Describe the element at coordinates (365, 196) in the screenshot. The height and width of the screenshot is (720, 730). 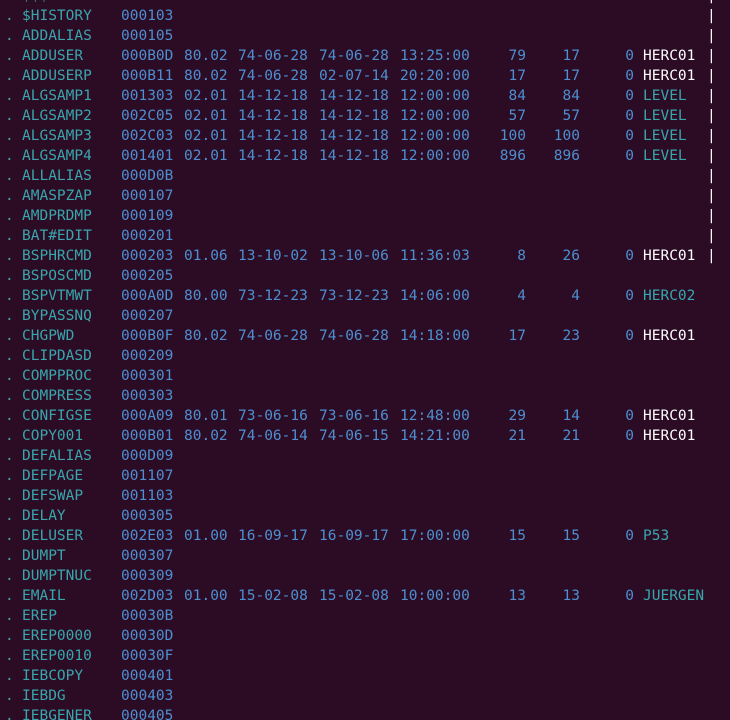
I see `list-item: . AMASPZAP 000107 |` at that location.